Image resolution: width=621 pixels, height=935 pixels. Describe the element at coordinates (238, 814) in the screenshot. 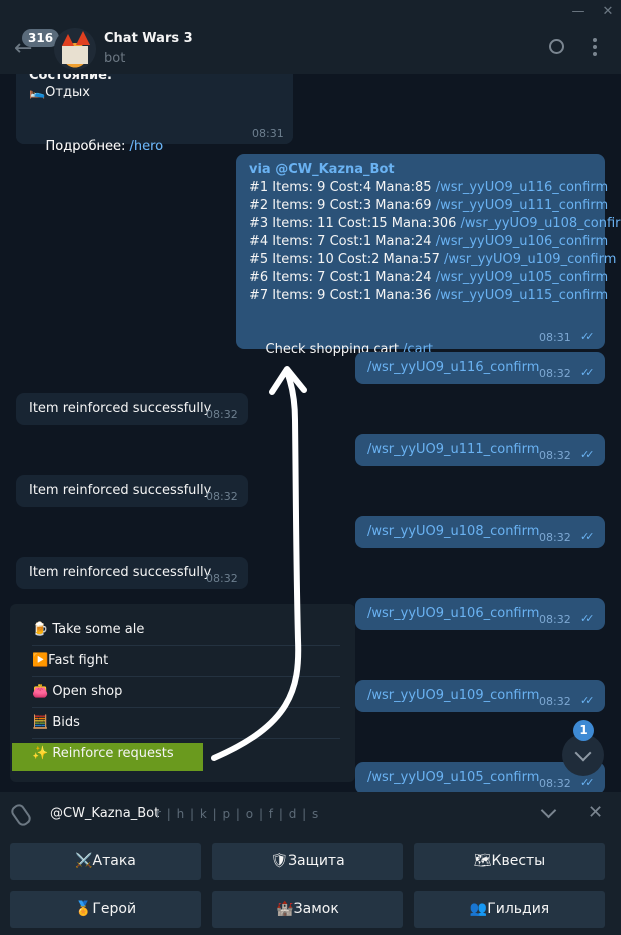

I see `input-hint: r | h | k | p | o | f | d | s` at that location.